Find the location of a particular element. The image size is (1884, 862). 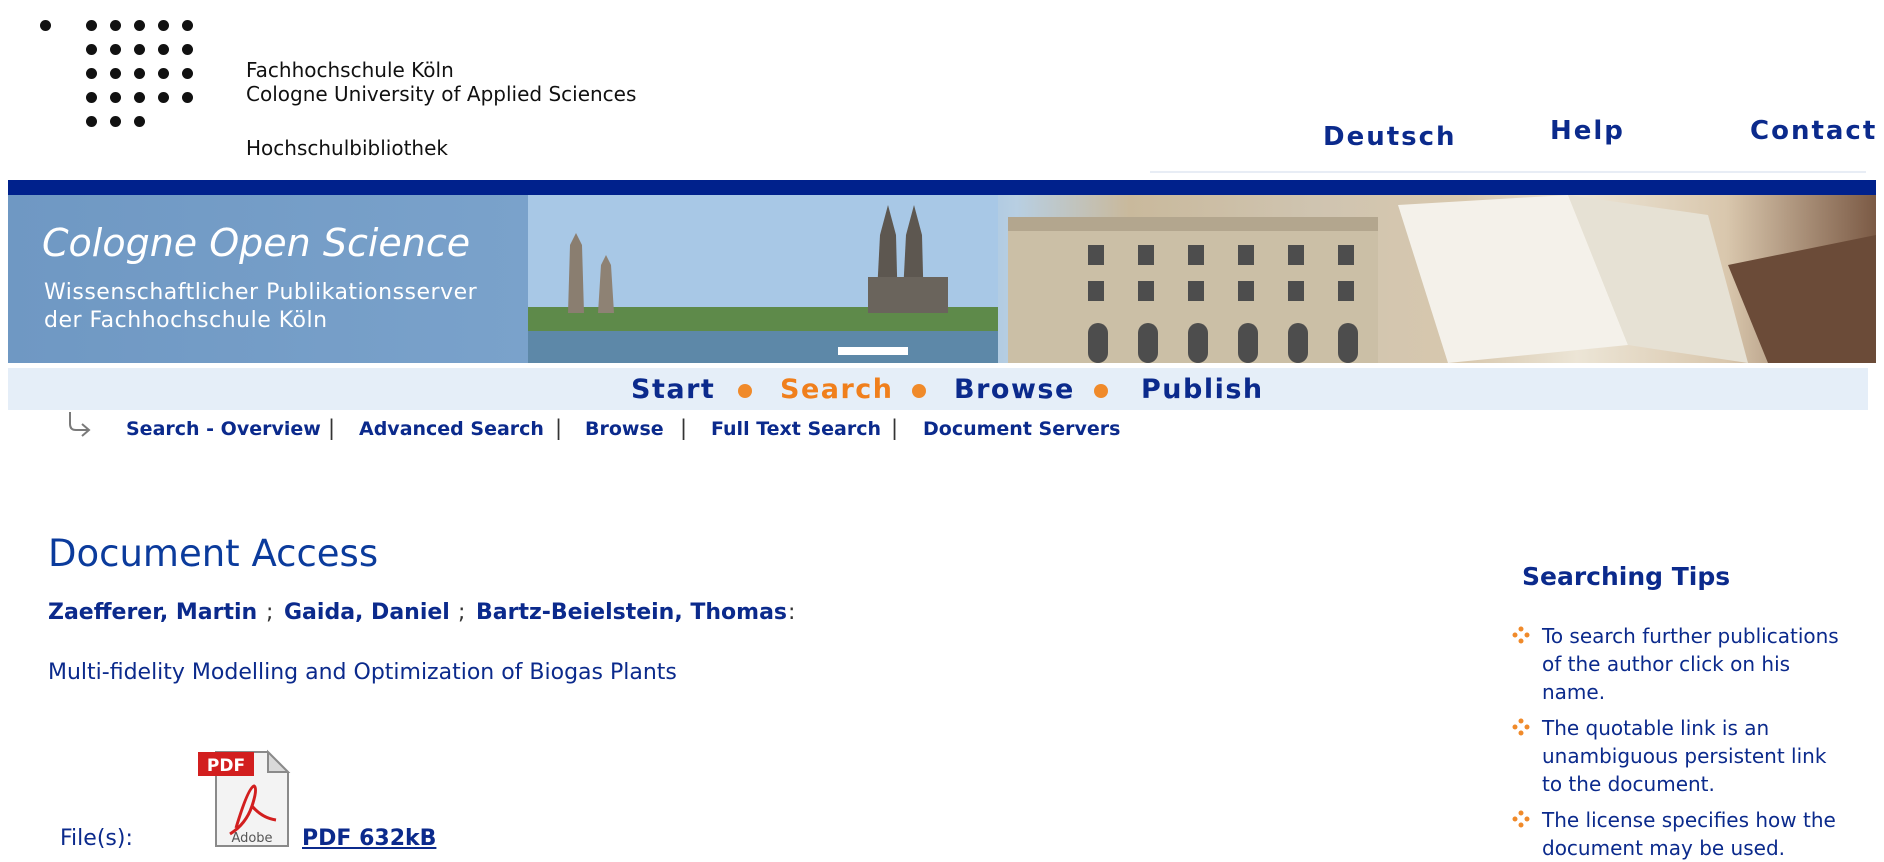

nav-search: Search is located at coordinates (837, 389).